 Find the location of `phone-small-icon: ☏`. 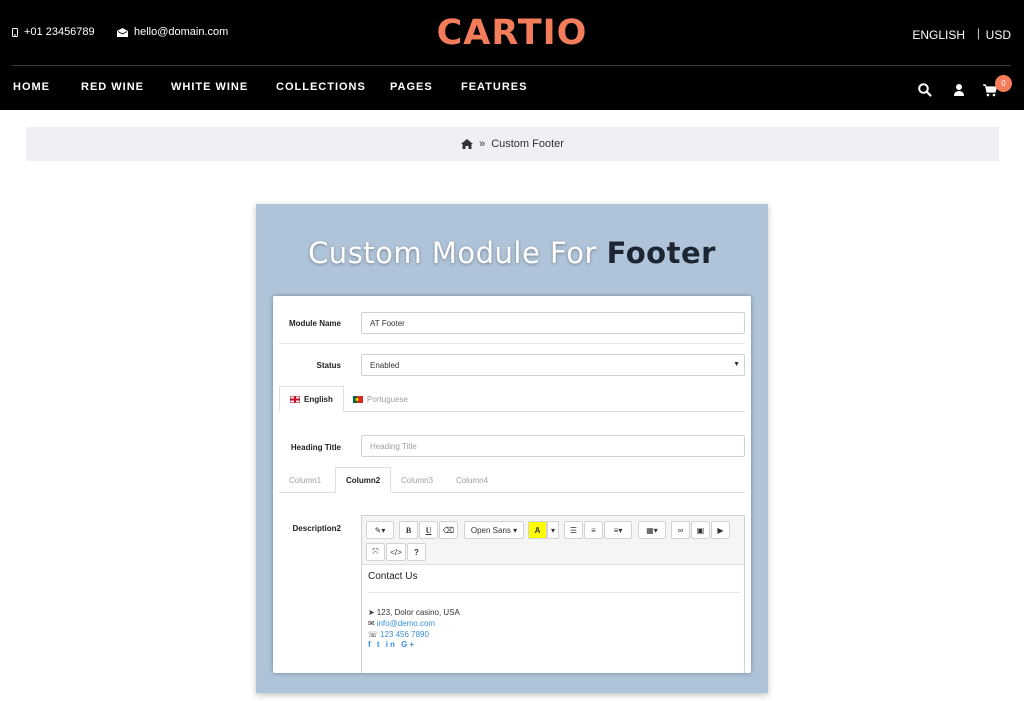

phone-small-icon: ☏ is located at coordinates (373, 634).